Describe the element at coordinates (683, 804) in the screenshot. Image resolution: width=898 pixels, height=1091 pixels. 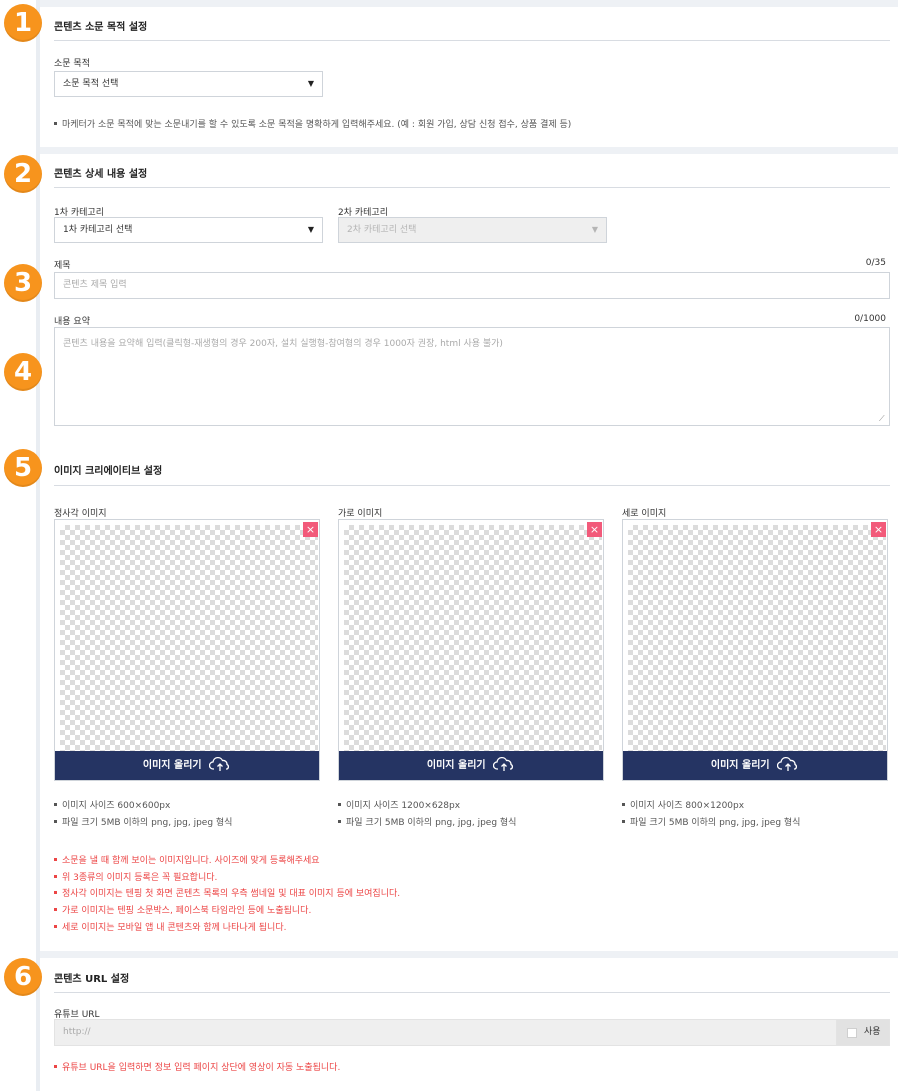
I see `vertical-size-note: 이미지 사이즈 800×1200px` at that location.